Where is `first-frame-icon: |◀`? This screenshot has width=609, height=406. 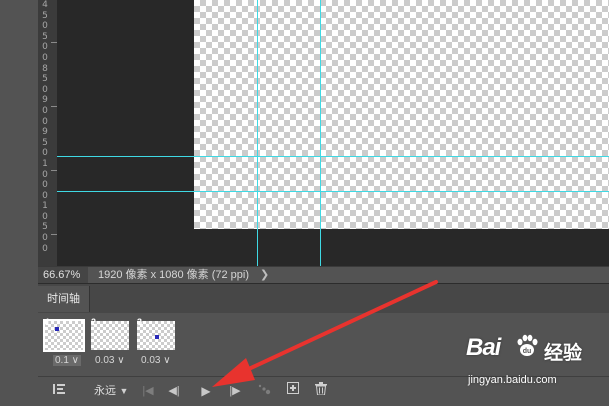 first-frame-icon: |◀ is located at coordinates (148, 391).